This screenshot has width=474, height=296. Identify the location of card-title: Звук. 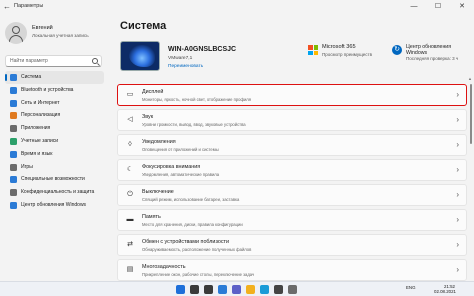
(148, 116).